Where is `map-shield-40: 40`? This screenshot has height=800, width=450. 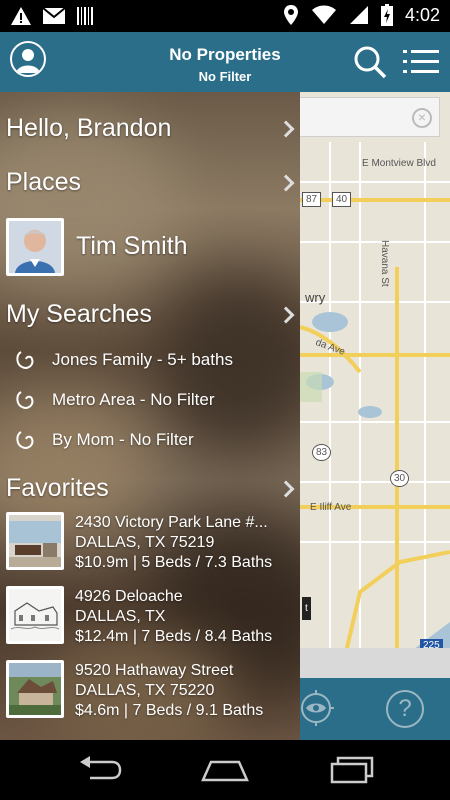 map-shield-40: 40 is located at coordinates (342, 199).